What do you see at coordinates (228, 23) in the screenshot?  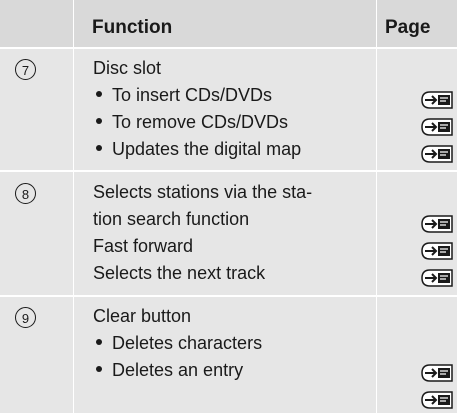 I see `table-header: Function Page` at bounding box center [228, 23].